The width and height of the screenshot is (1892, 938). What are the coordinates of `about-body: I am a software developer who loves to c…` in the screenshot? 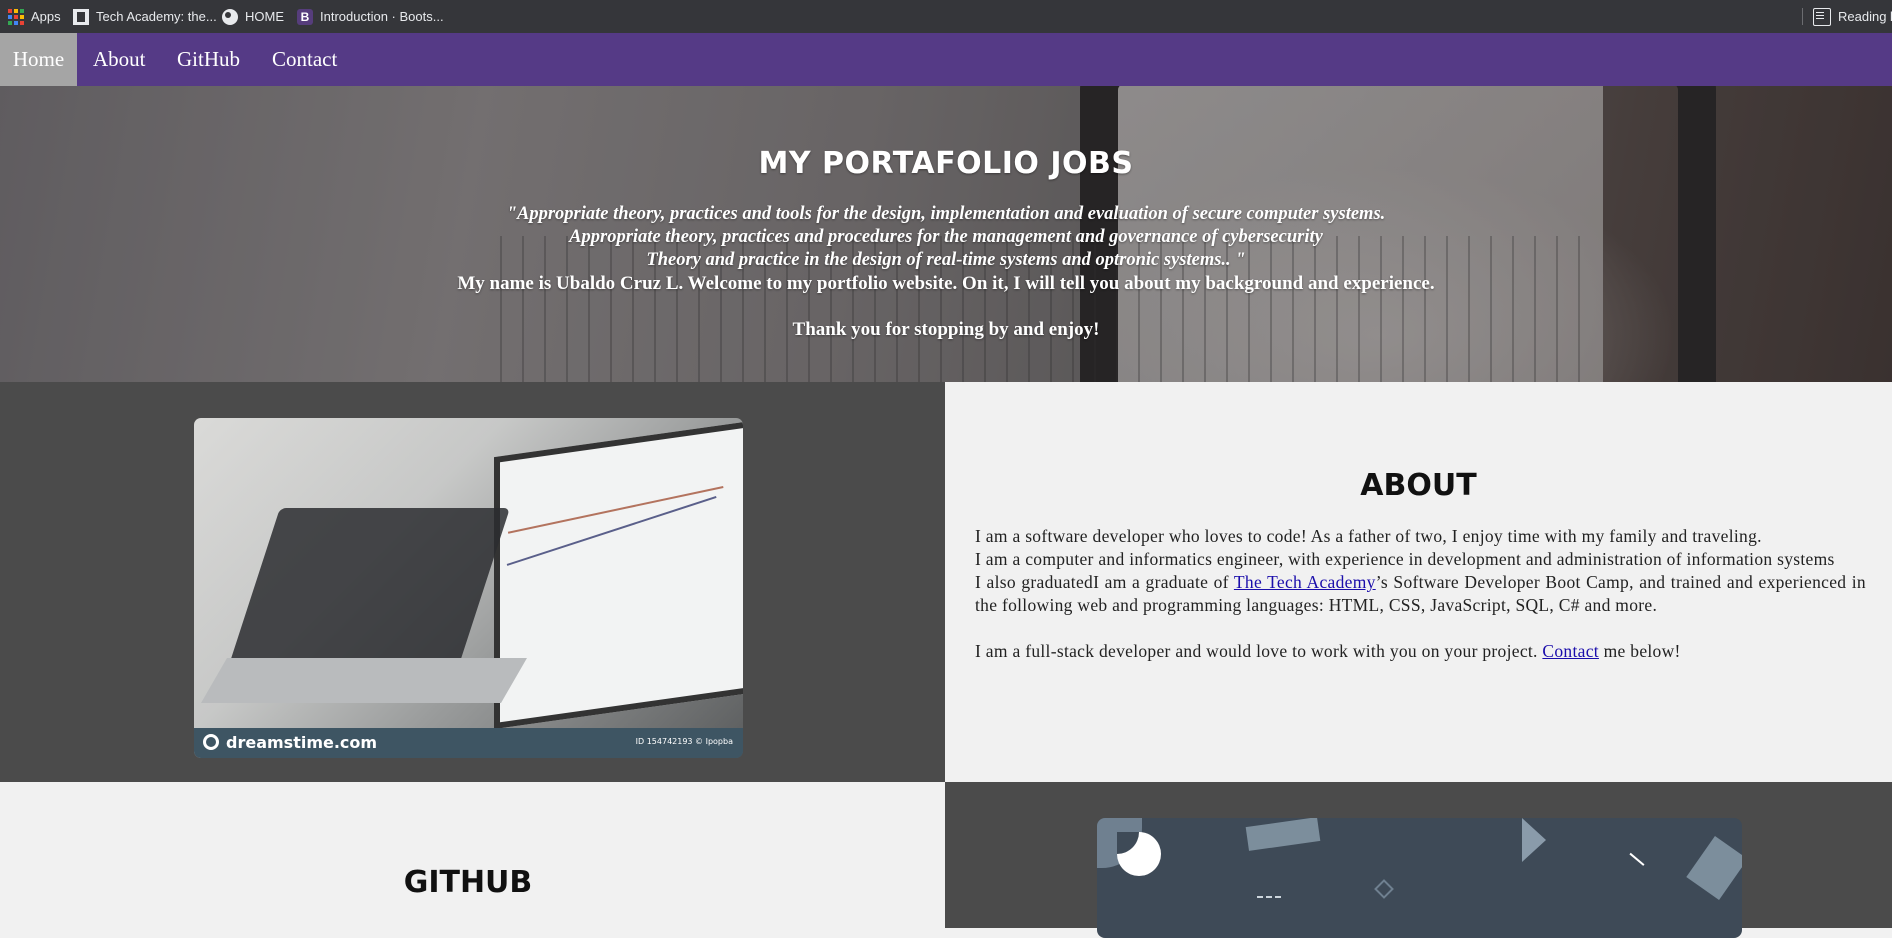 It's located at (1420, 594).